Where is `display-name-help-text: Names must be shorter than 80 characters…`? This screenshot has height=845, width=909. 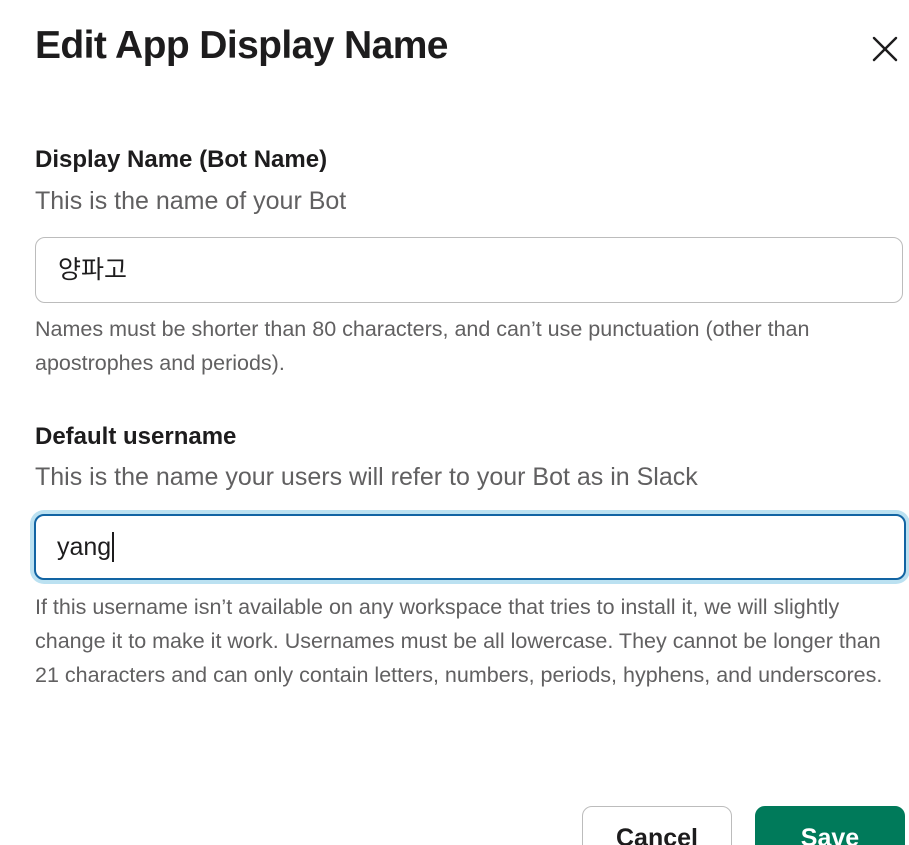 display-name-help-text: Names must be shorter than 80 characters… is located at coordinates (422, 346).